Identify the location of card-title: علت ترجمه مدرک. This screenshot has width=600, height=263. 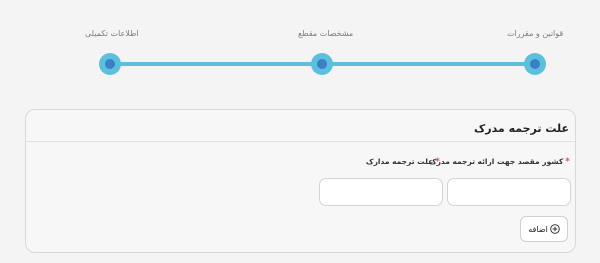
(521, 128).